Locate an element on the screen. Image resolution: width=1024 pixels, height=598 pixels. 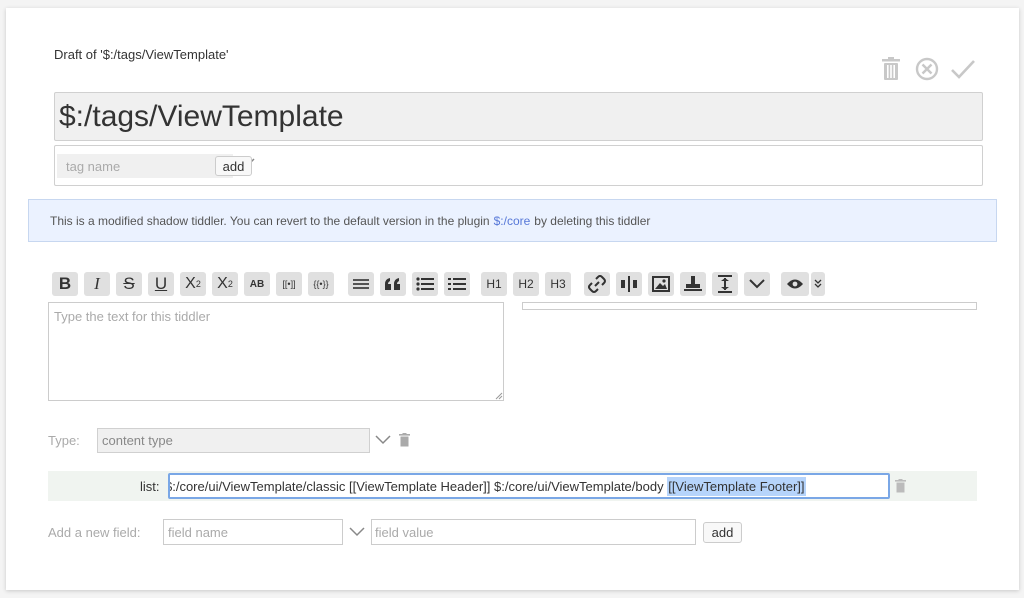
smallcaps-label: AB is located at coordinates (257, 284).